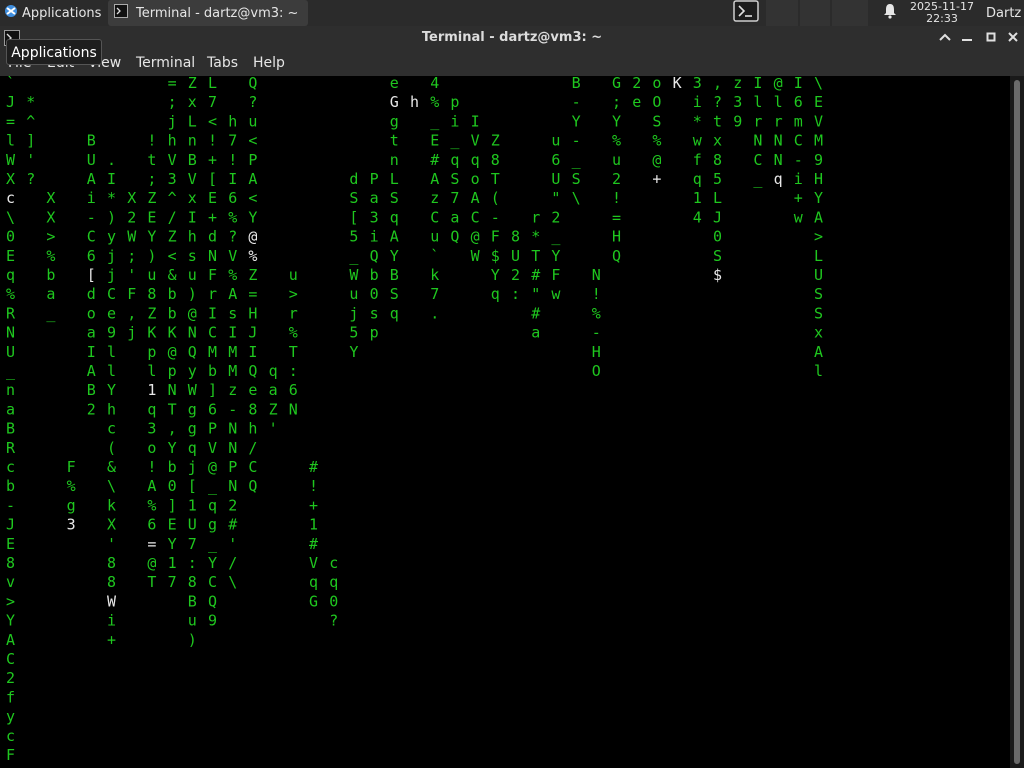 This screenshot has height=768, width=1024. I want to click on matrix-glyph: f, so click(697, 160).